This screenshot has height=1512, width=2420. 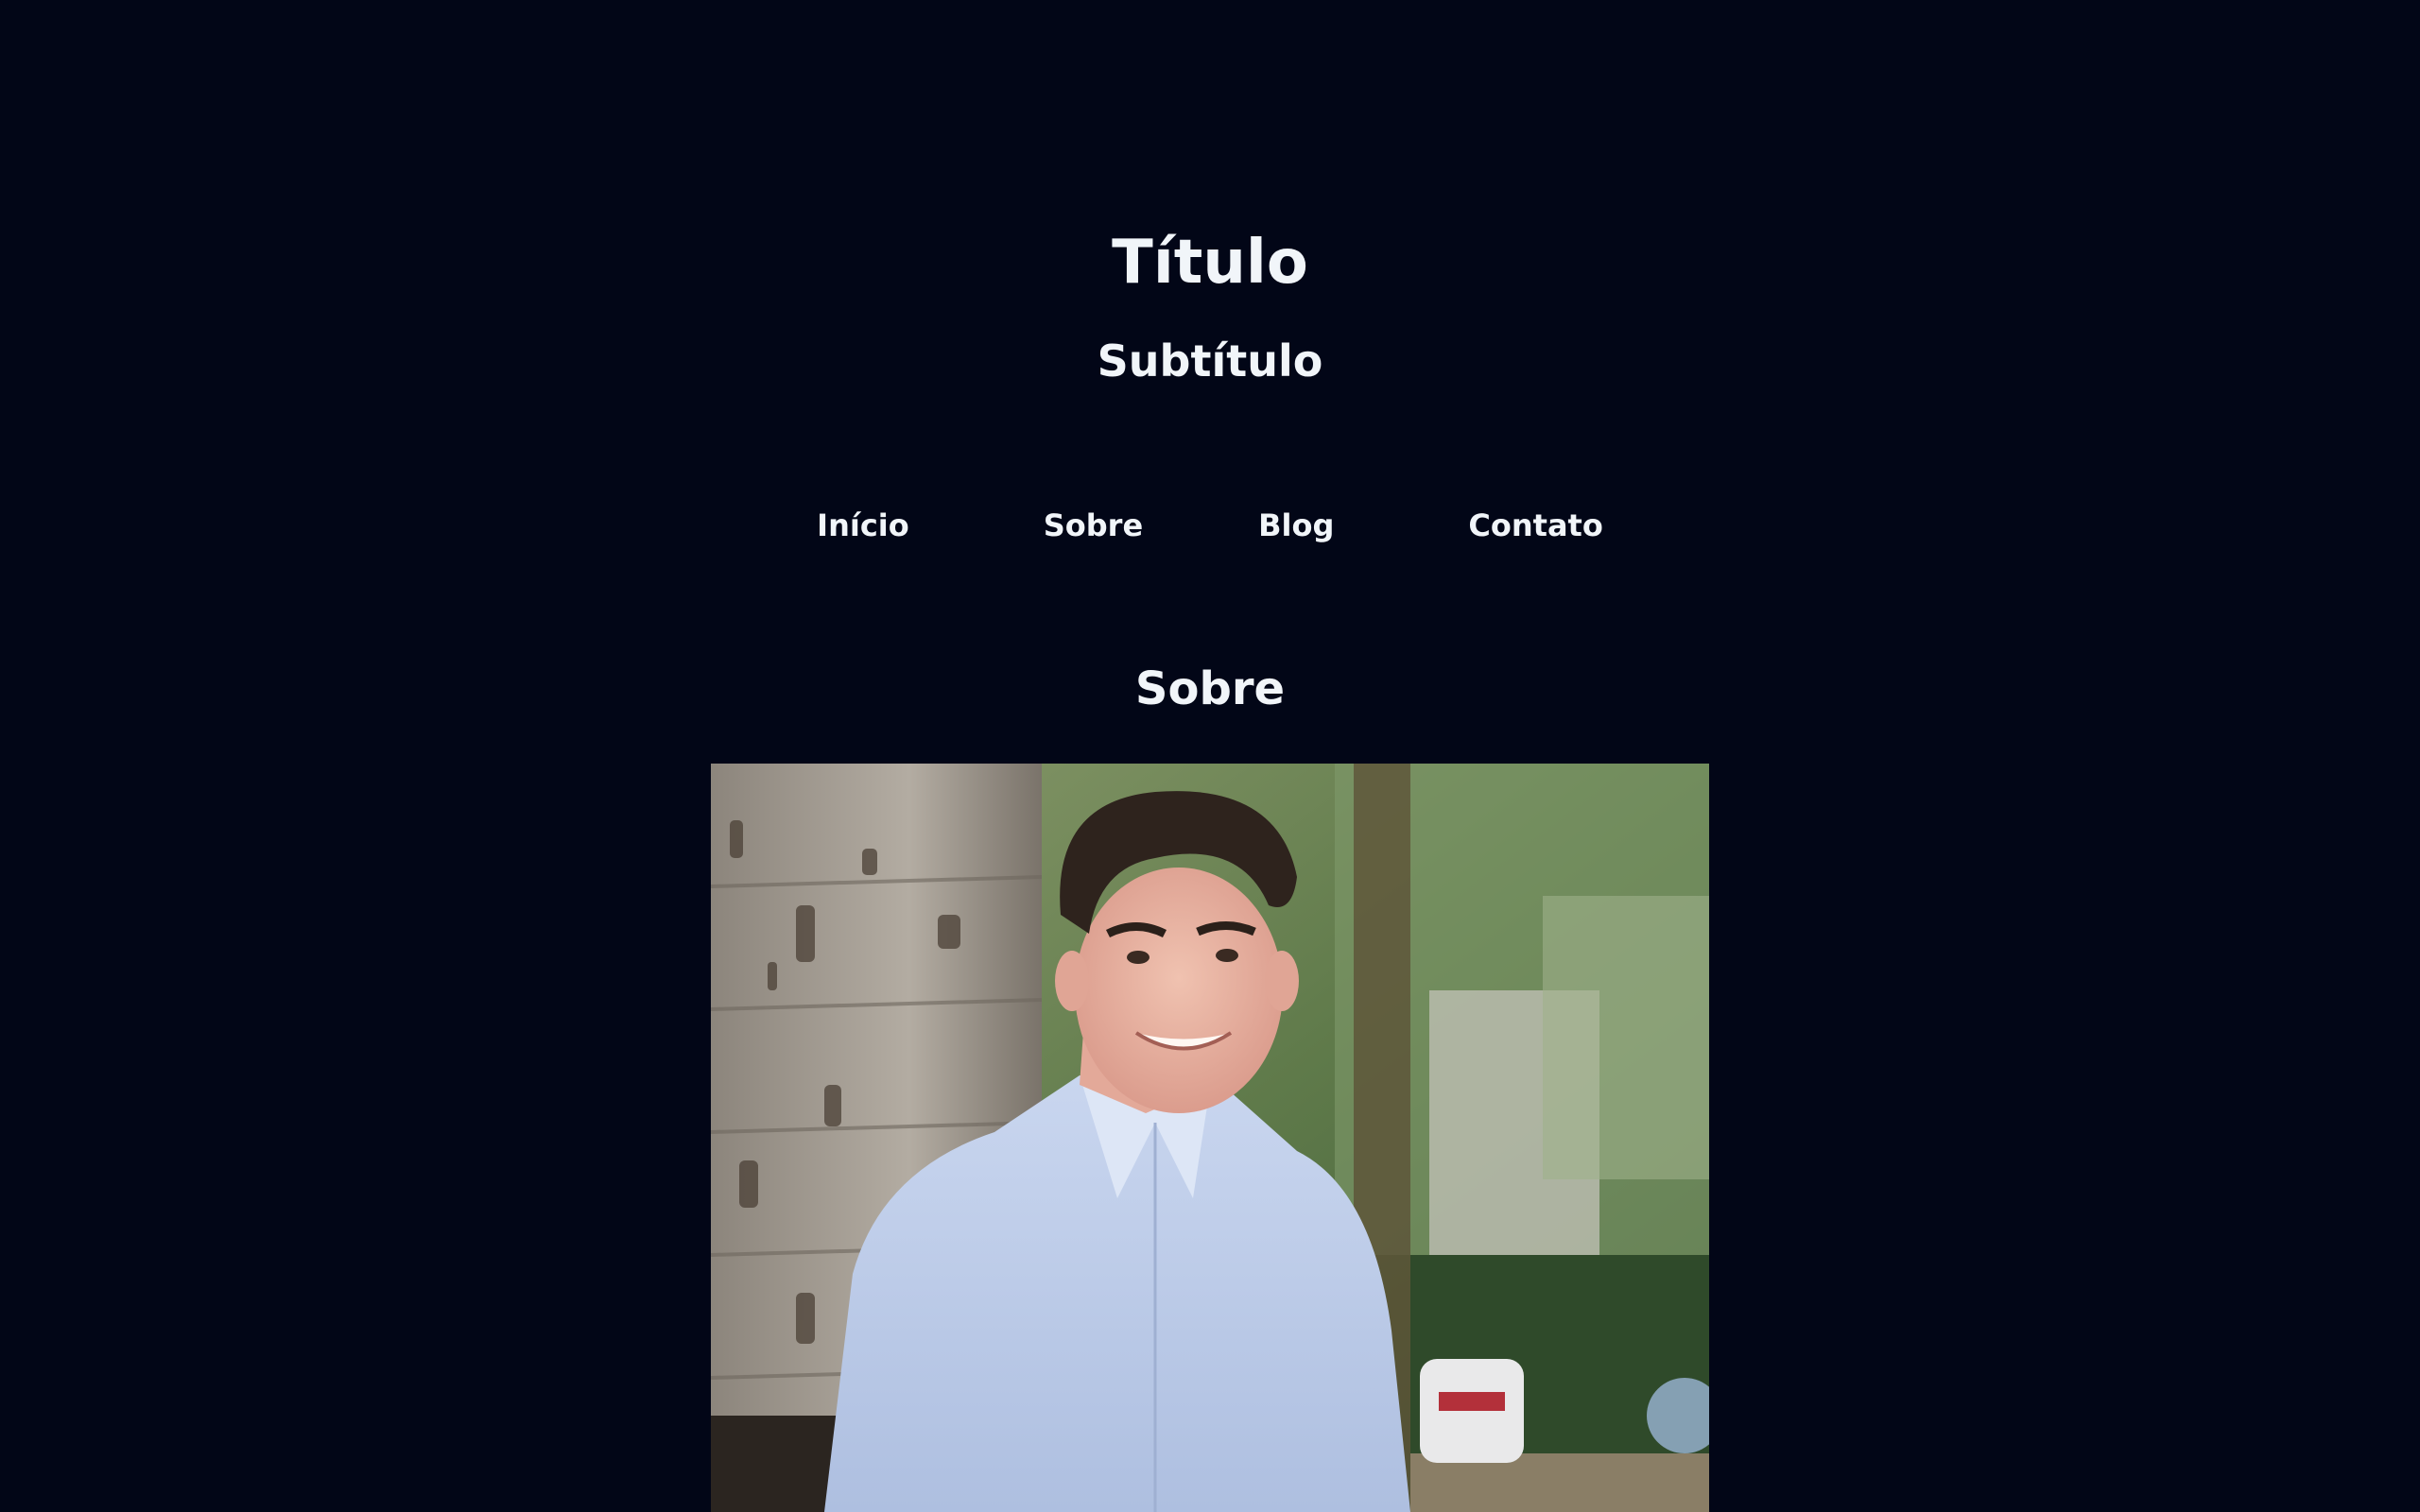 What do you see at coordinates (1093, 525) in the screenshot?
I see `nav-link-sobre: Sobre` at bounding box center [1093, 525].